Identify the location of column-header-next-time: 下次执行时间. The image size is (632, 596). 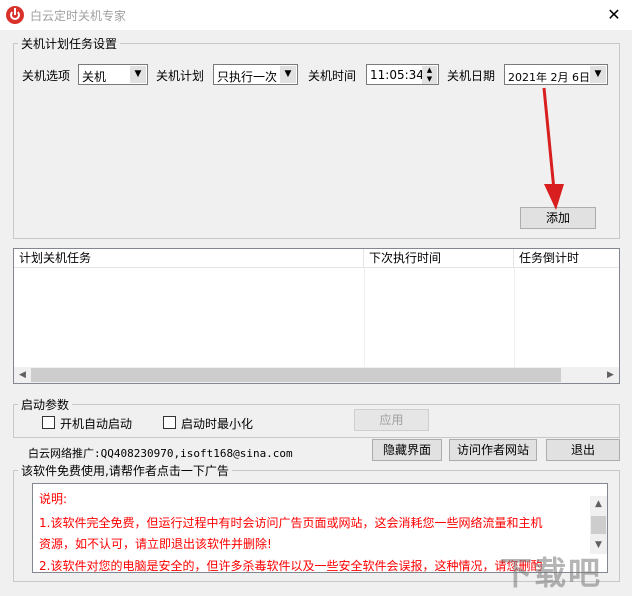
(439, 258).